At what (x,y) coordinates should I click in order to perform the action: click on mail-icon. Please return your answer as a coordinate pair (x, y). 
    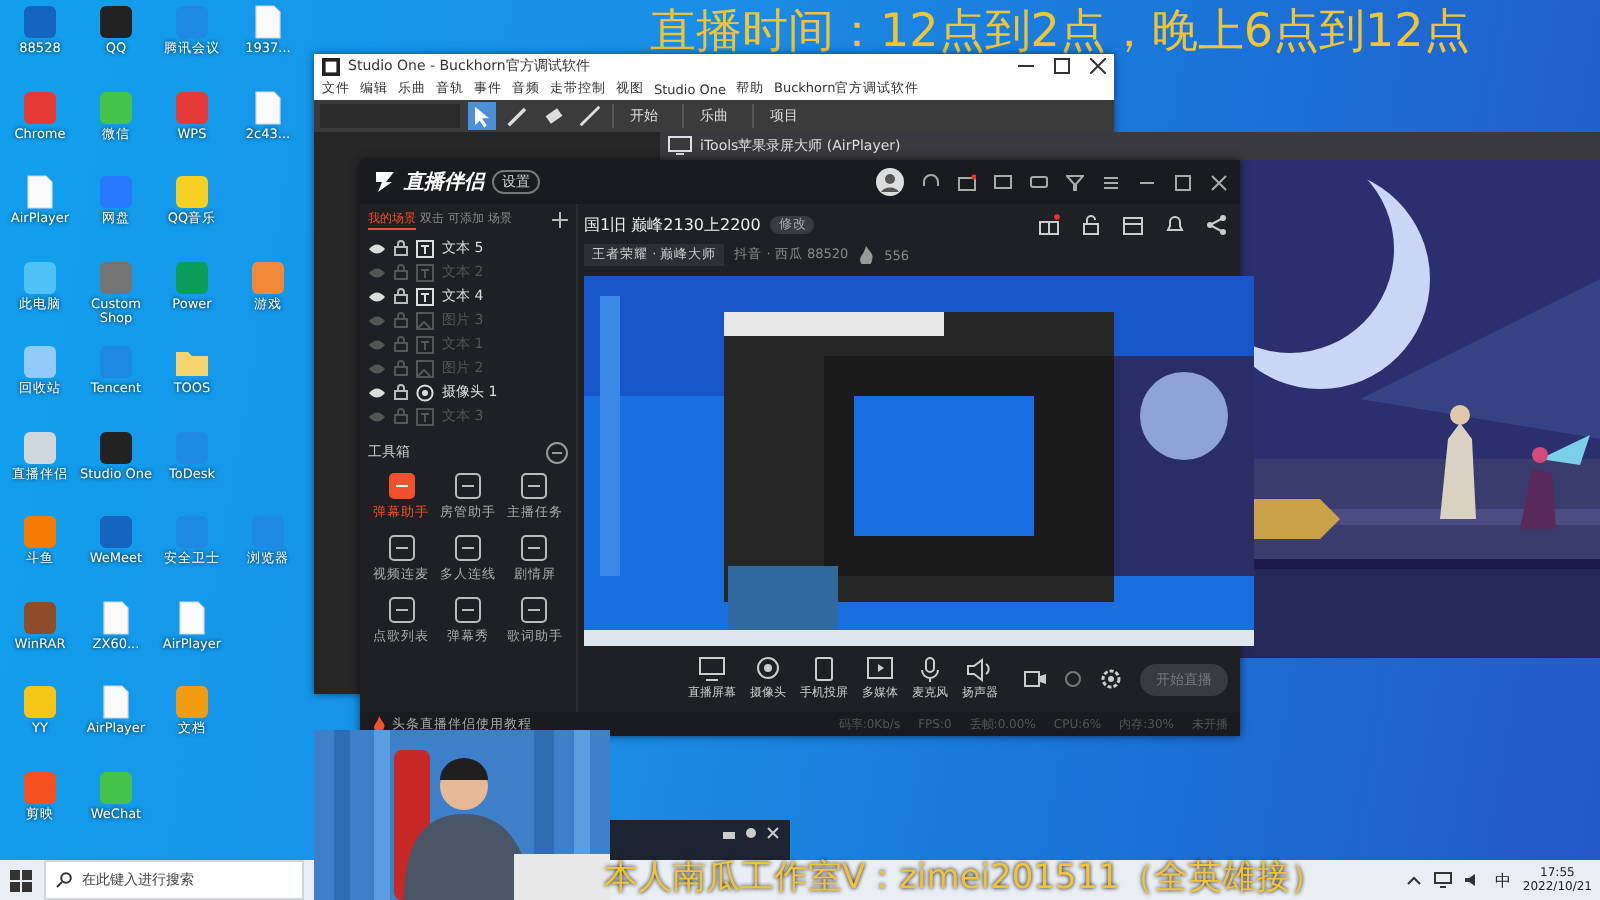
    Looking at the image, I should click on (967, 182).